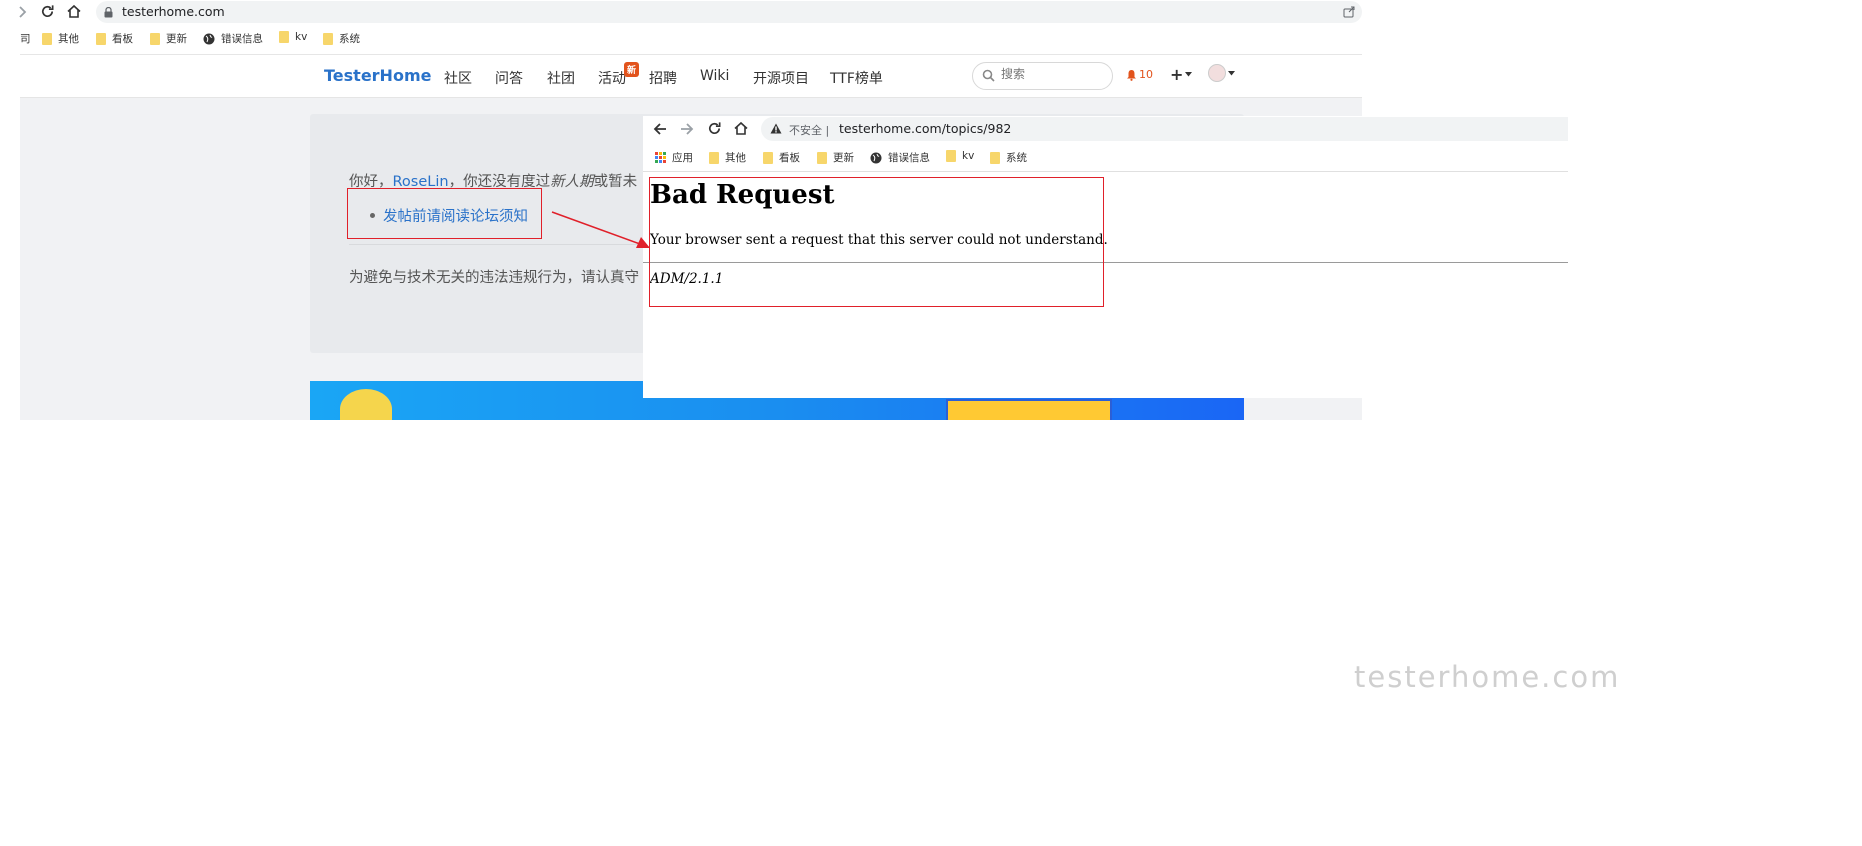 This screenshot has height=846, width=1862. Describe the element at coordinates (444, 213) in the screenshot. I see `highlight-box-rules-link` at that location.